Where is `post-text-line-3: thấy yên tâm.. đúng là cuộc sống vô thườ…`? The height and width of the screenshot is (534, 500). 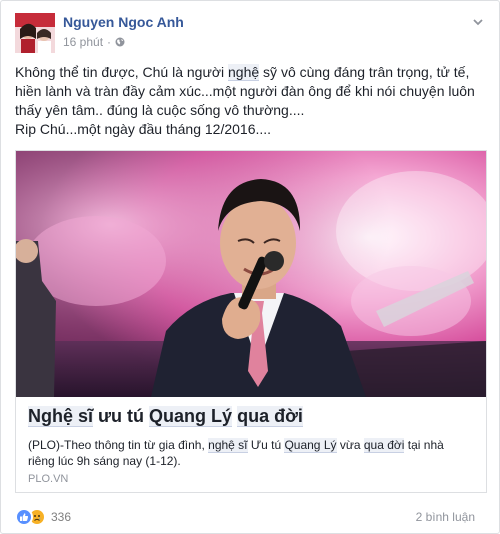 post-text-line-3: thấy yên tâm.. đúng là cuộc sống vô thườ… is located at coordinates (160, 110).